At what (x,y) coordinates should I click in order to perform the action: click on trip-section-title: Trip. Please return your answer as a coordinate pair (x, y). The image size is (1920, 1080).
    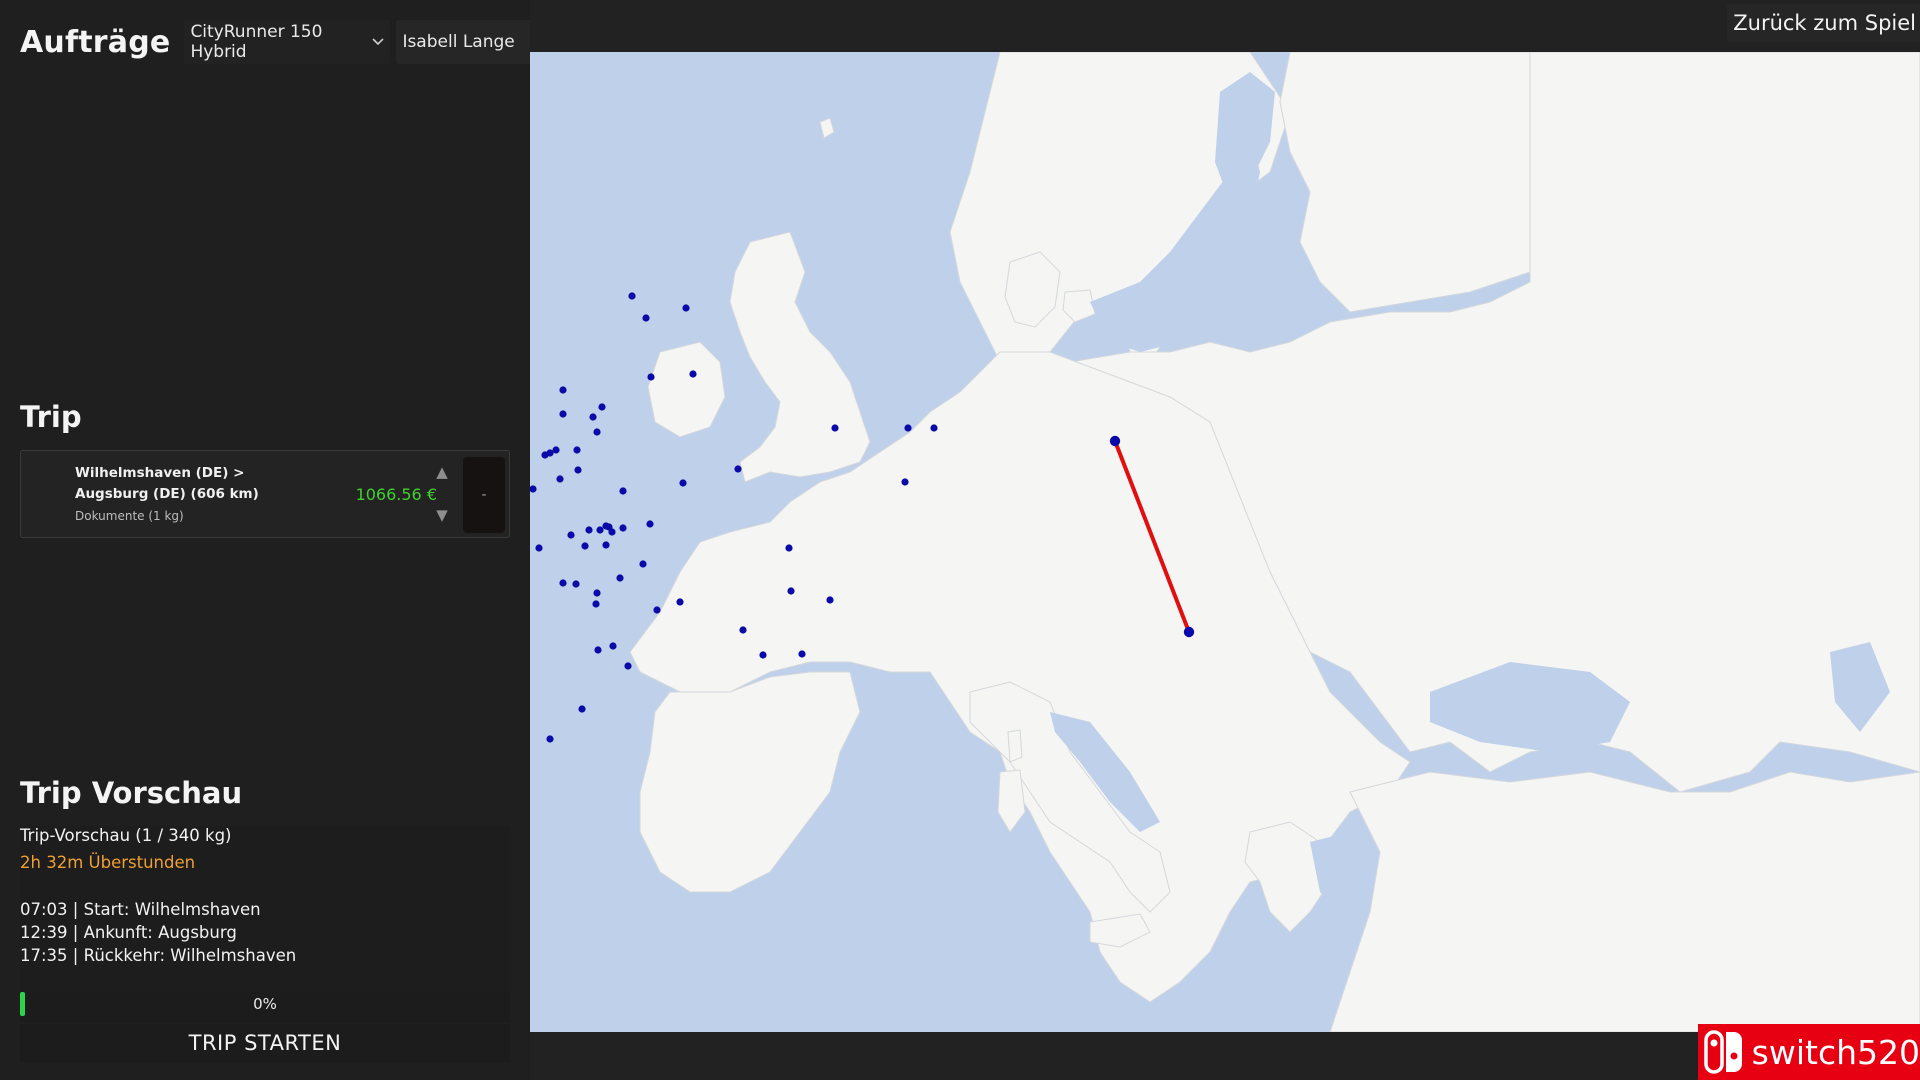
    Looking at the image, I should click on (51, 417).